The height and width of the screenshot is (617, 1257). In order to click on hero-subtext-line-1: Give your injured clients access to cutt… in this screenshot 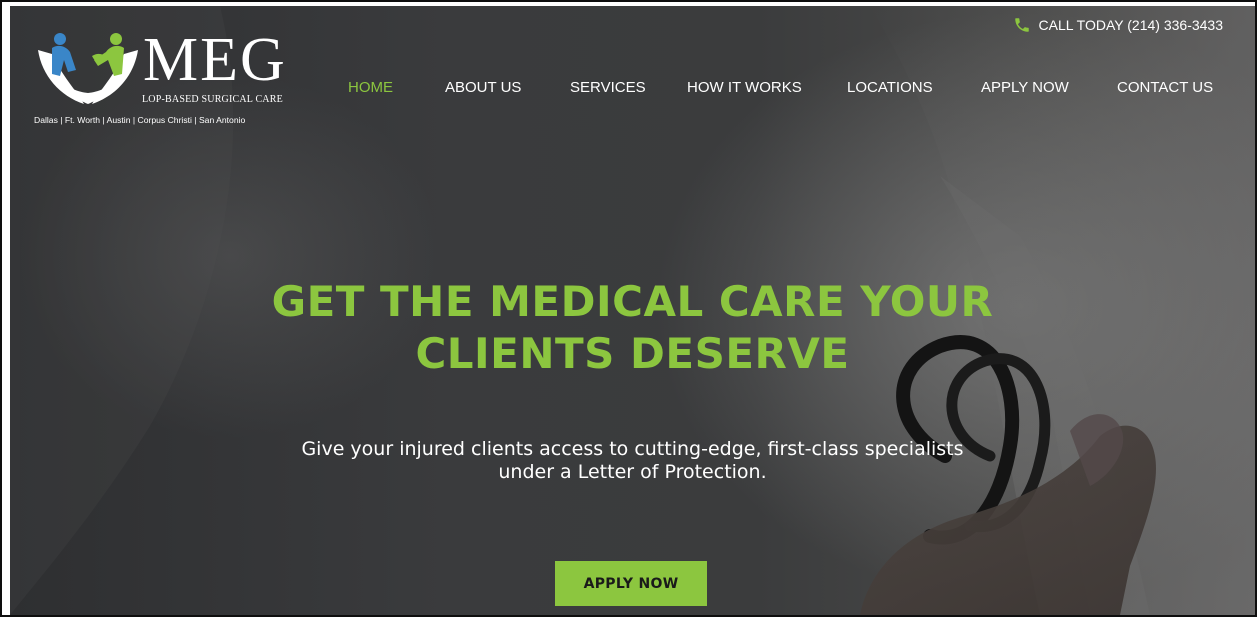, I will do `click(632, 449)`.